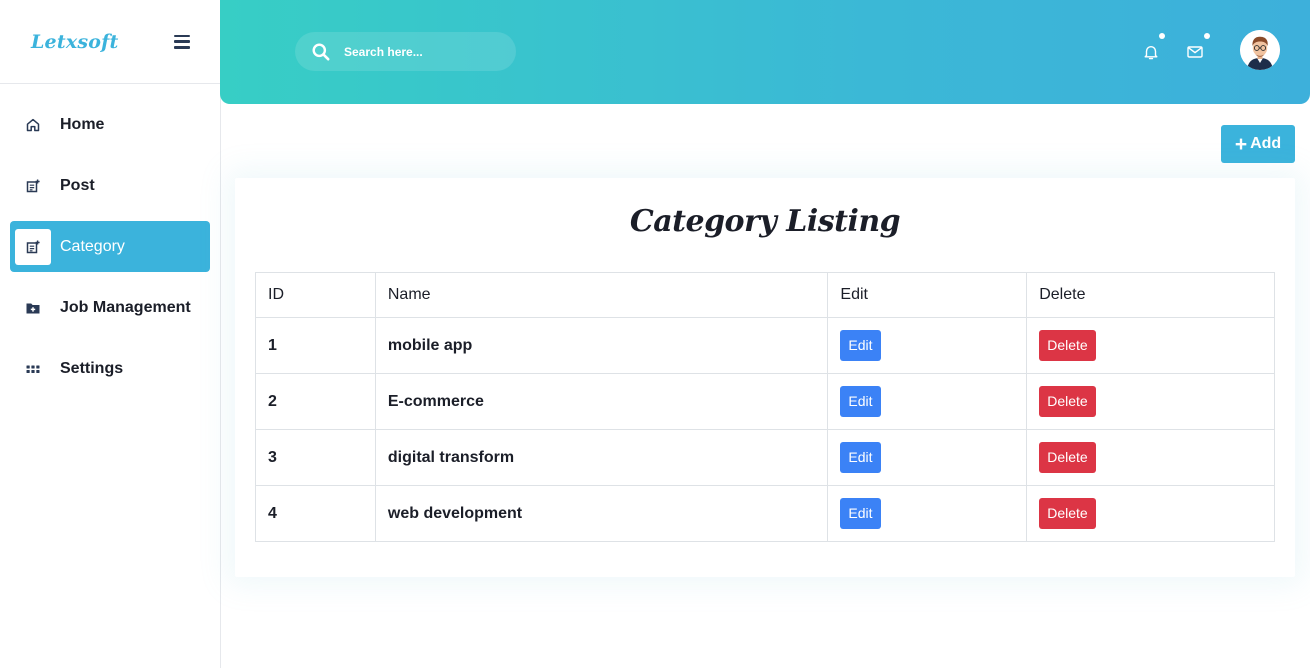 The image size is (1310, 668). I want to click on search-bar, so click(405, 51).